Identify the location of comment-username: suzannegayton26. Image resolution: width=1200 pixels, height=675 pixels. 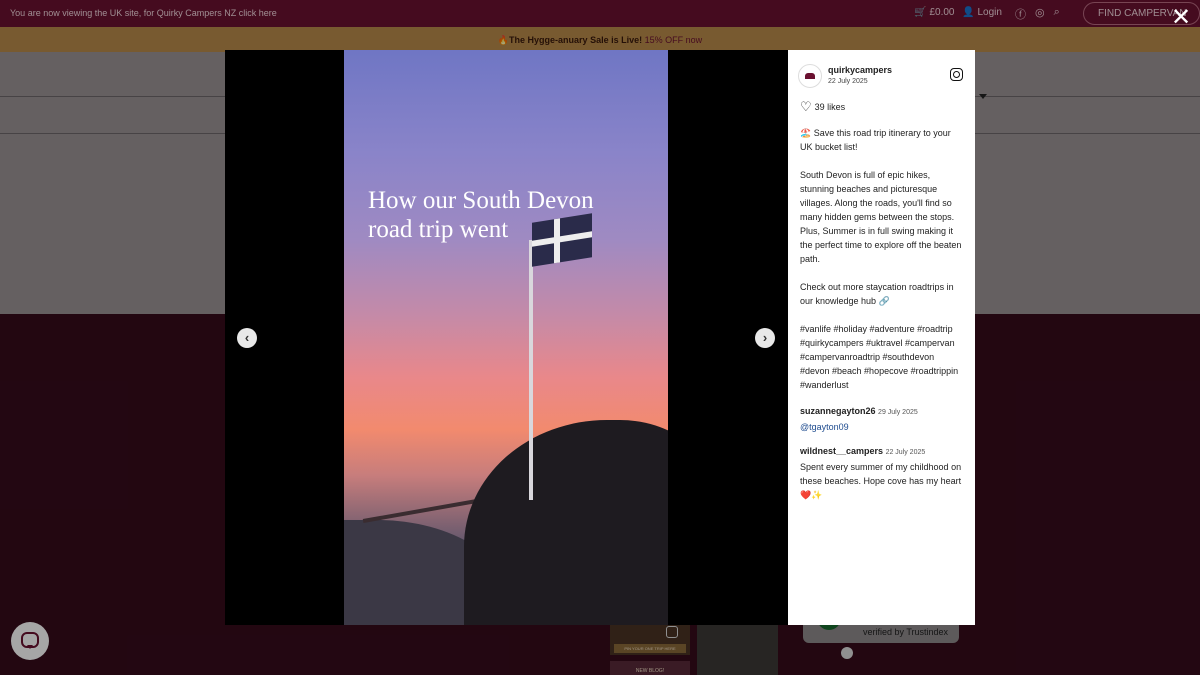
(838, 411).